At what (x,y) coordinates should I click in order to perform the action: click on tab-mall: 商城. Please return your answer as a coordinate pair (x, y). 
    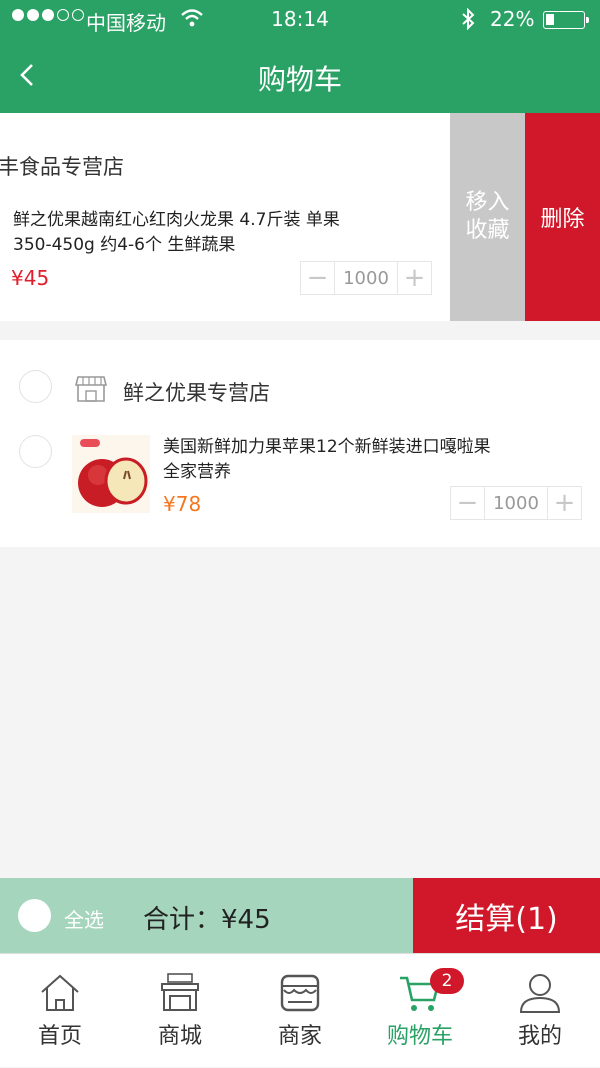
    Looking at the image, I should click on (180, 1011).